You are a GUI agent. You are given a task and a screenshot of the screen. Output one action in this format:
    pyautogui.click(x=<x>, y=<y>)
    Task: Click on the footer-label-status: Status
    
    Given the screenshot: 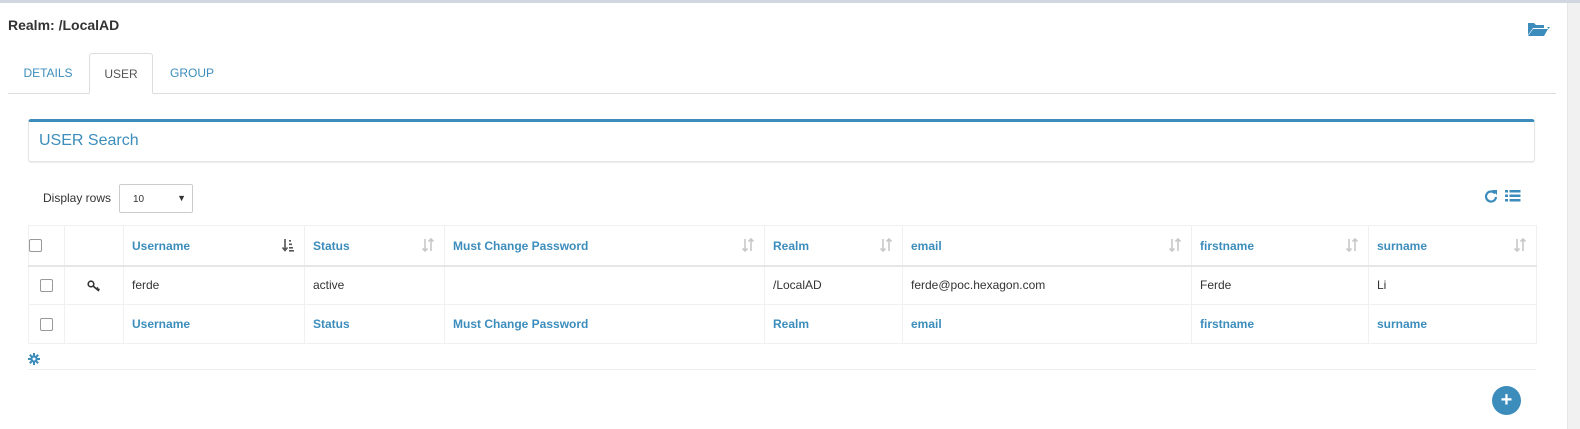 What is the action you would take?
    pyautogui.click(x=374, y=324)
    